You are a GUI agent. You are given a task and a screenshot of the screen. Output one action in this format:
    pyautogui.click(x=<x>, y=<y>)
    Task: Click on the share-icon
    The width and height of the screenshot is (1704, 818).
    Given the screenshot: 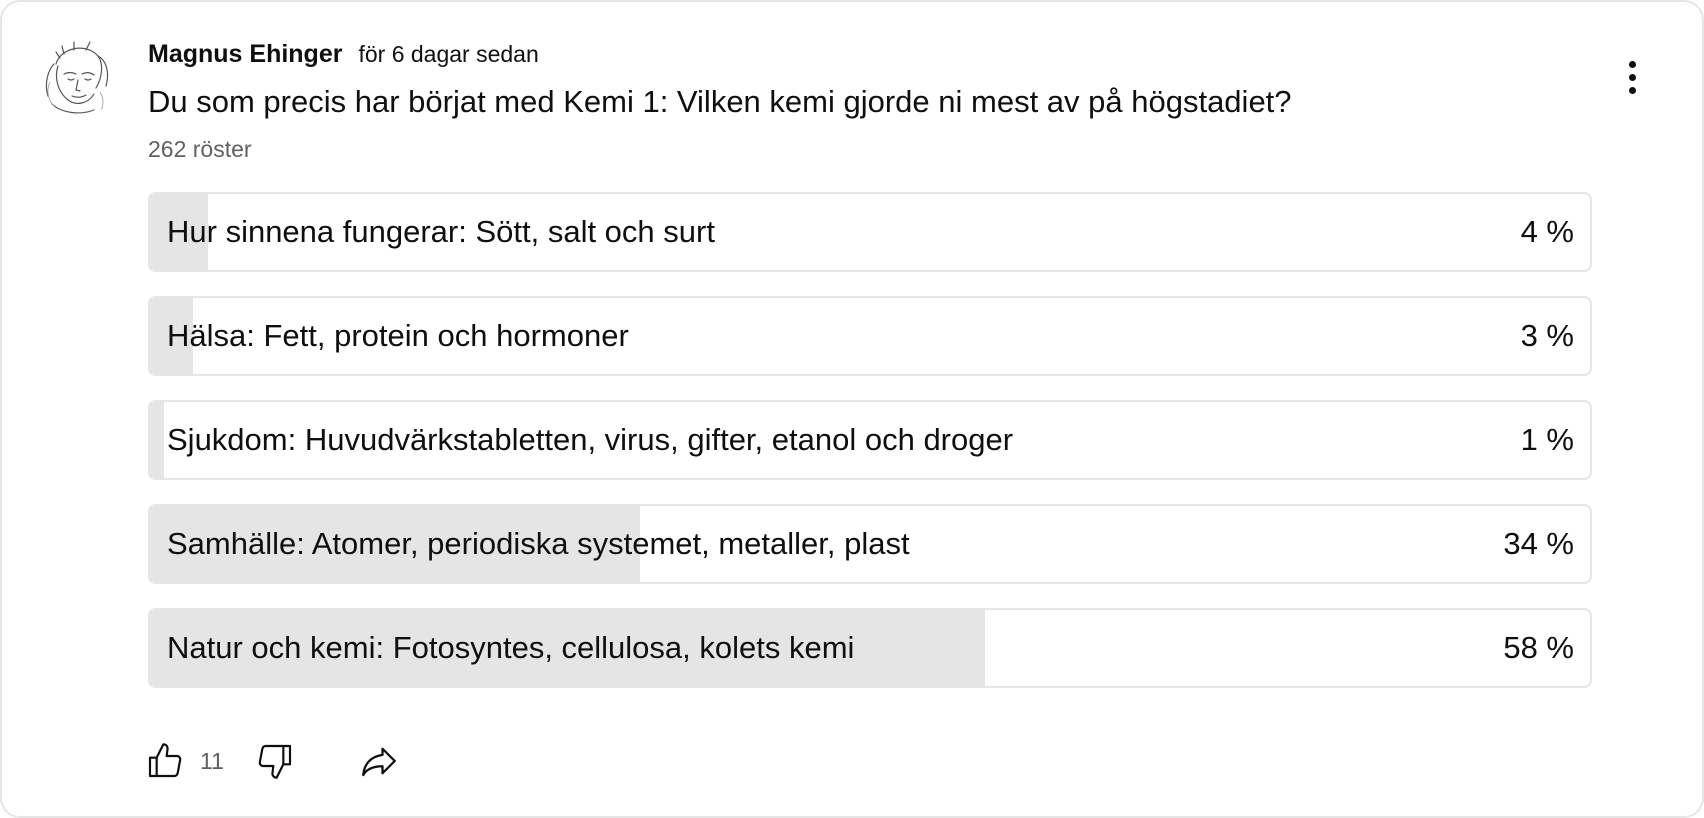 What is the action you would take?
    pyautogui.click(x=379, y=762)
    